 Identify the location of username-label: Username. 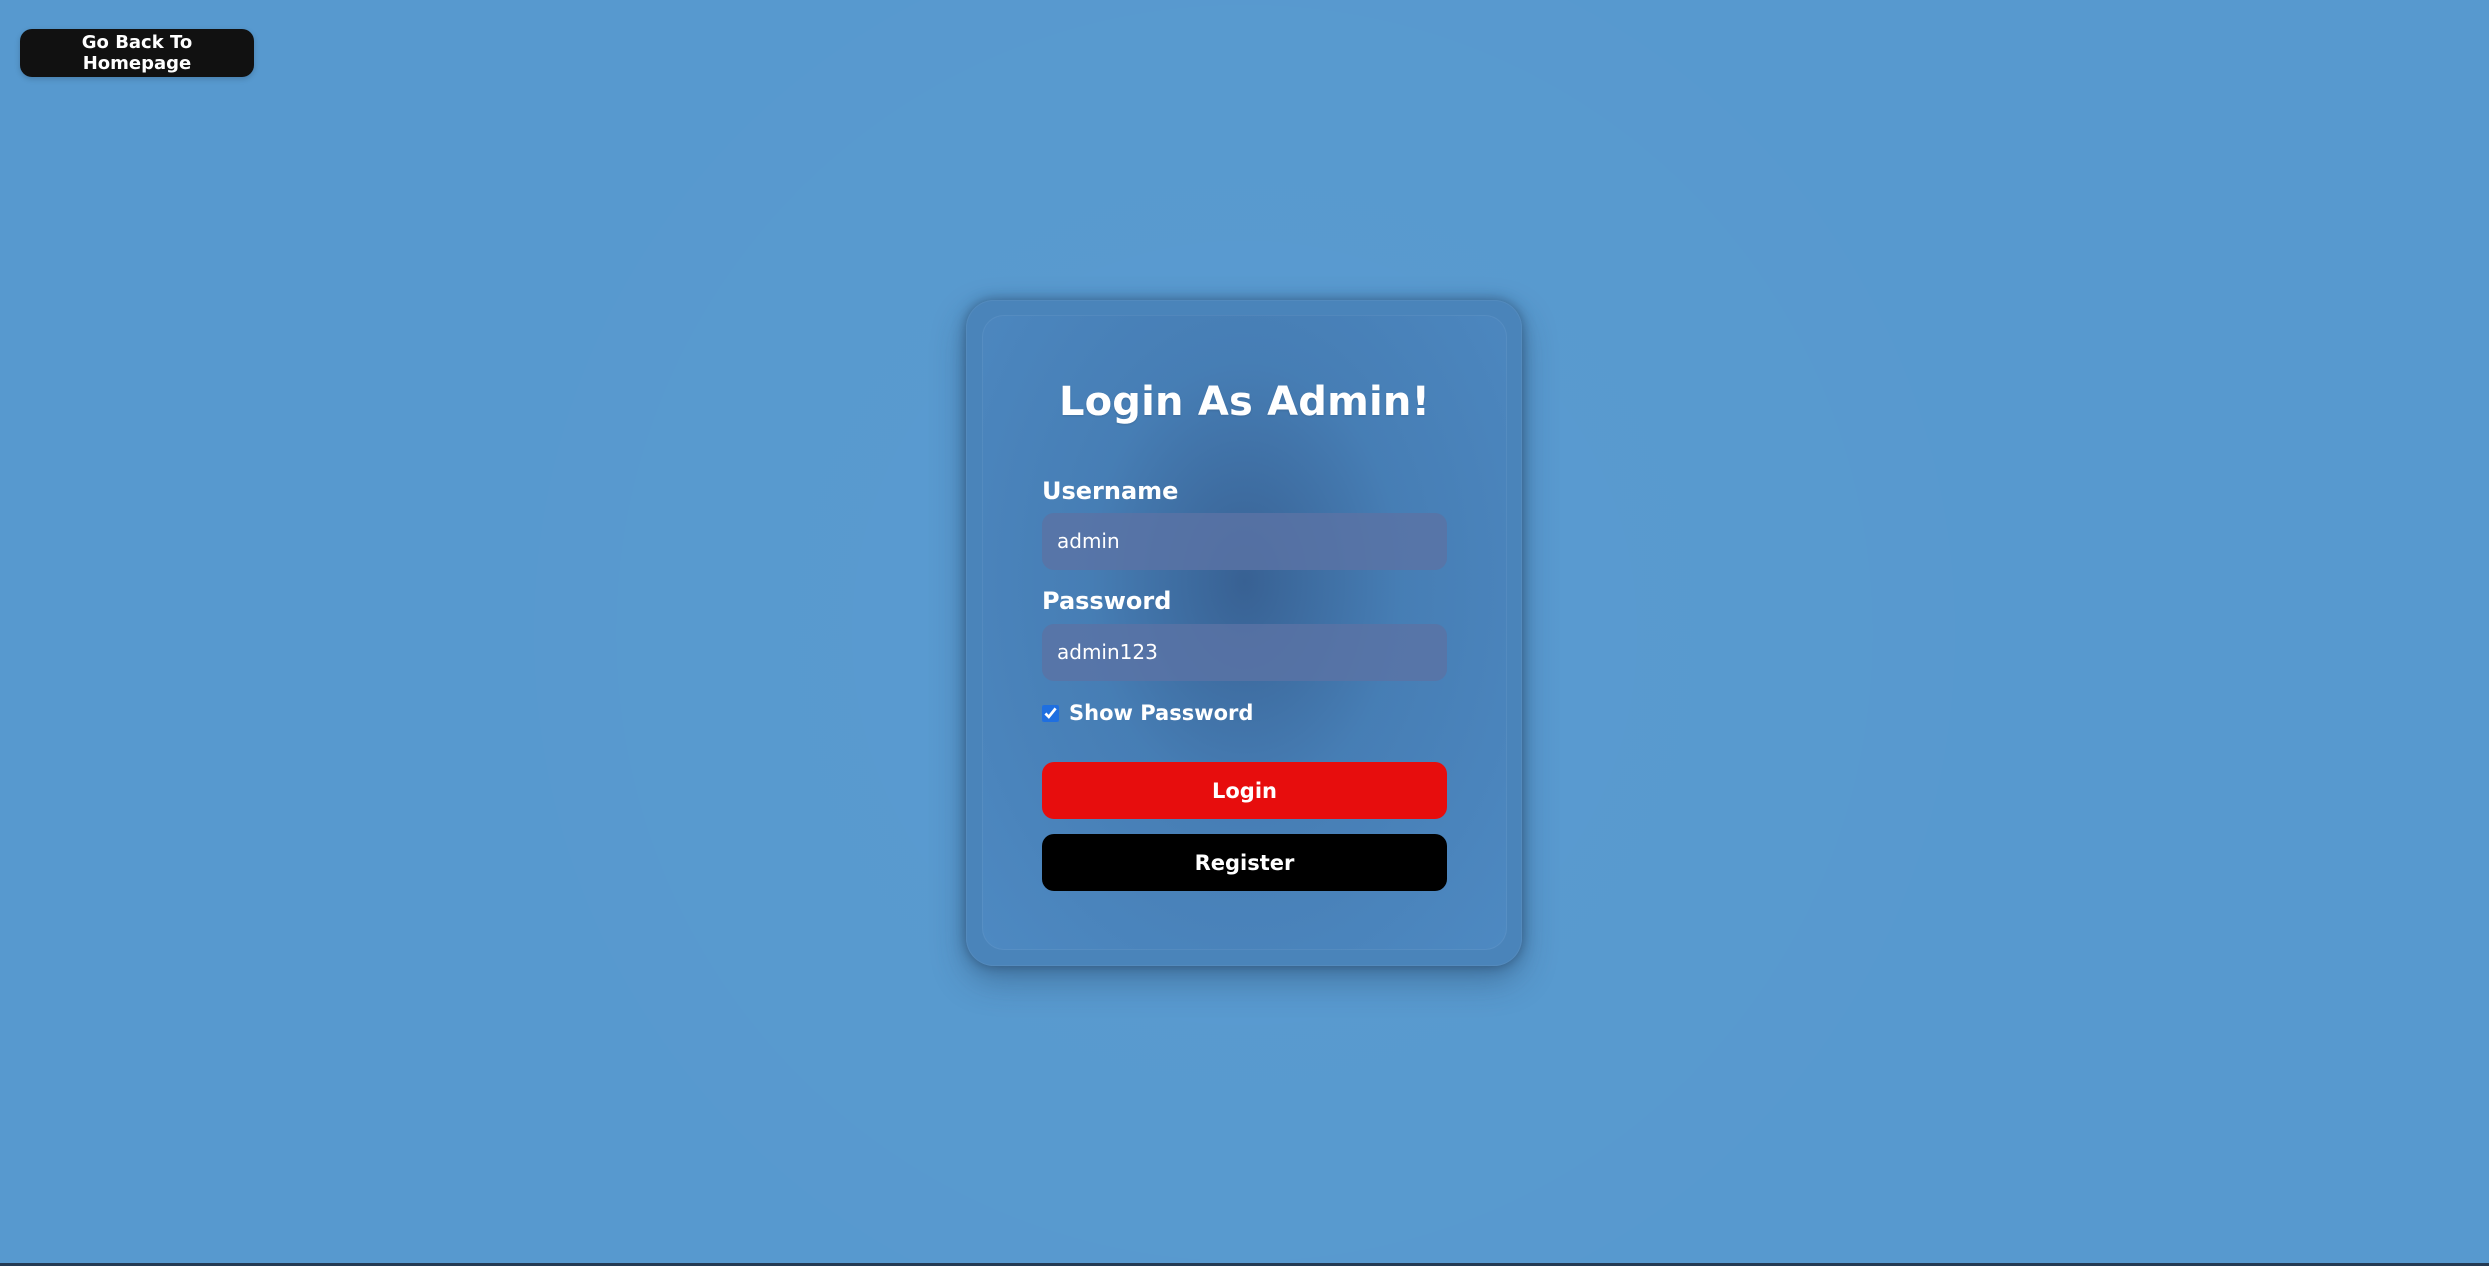
(1110, 491).